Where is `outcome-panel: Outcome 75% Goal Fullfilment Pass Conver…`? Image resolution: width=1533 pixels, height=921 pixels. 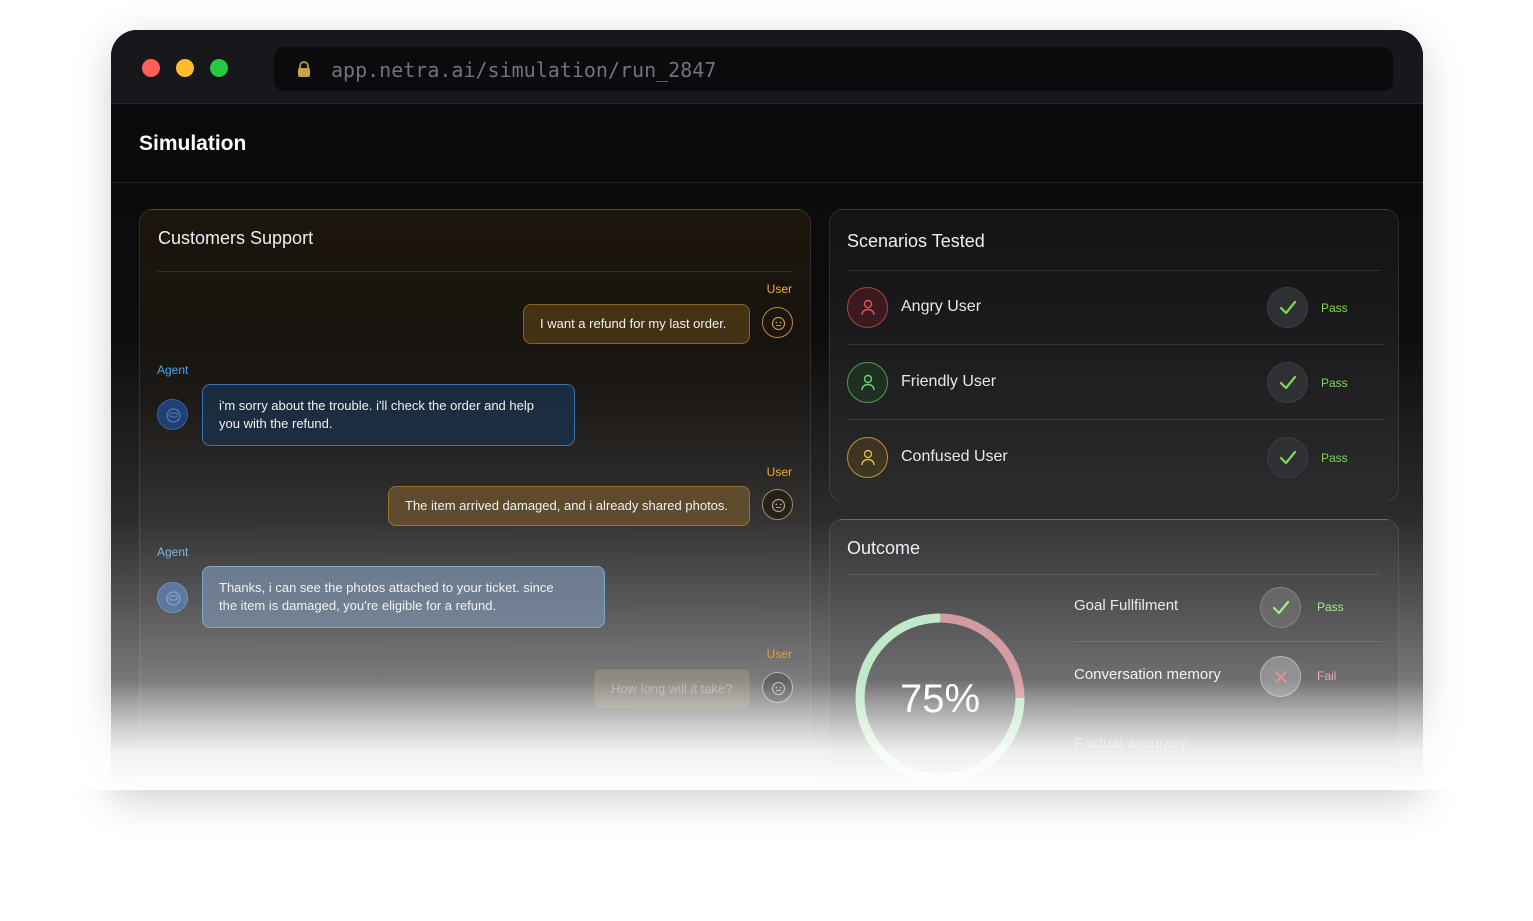 outcome-panel: Outcome 75% Goal Fullfilment Pass Conver… is located at coordinates (1114, 654).